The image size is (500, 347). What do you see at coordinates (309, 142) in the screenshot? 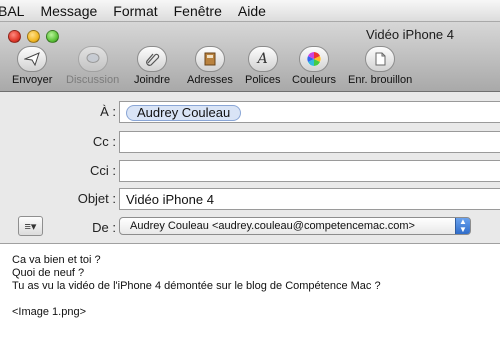
I see `cc-field` at bounding box center [309, 142].